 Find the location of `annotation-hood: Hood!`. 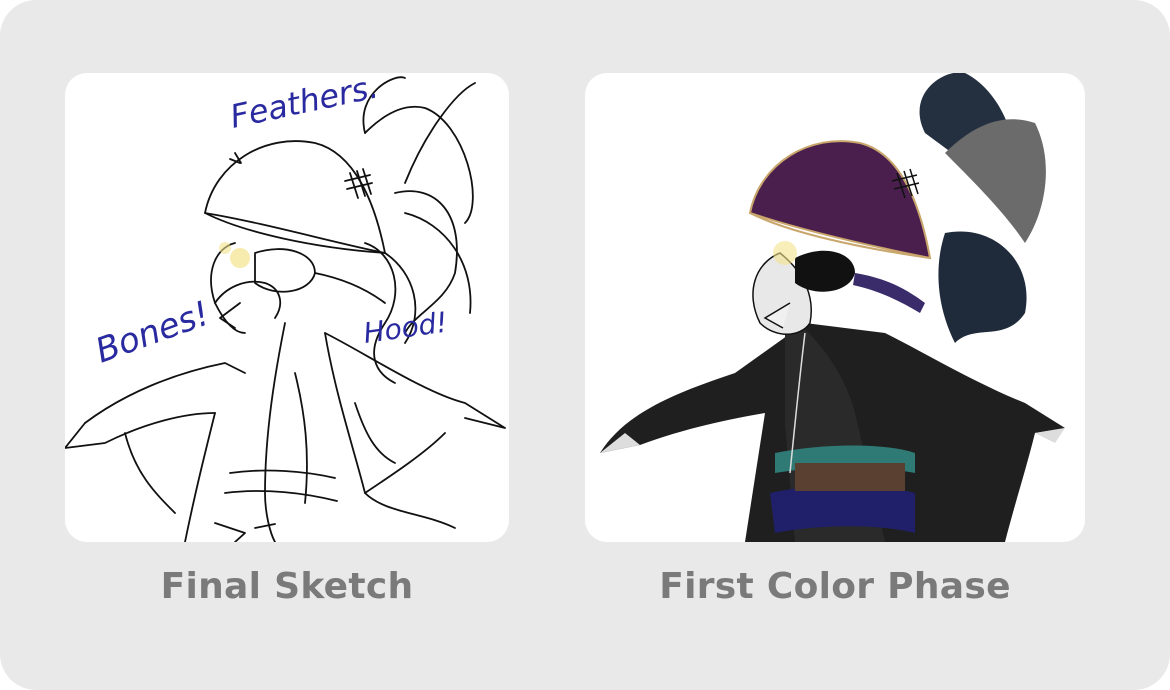

annotation-hood: Hood! is located at coordinates (405, 328).